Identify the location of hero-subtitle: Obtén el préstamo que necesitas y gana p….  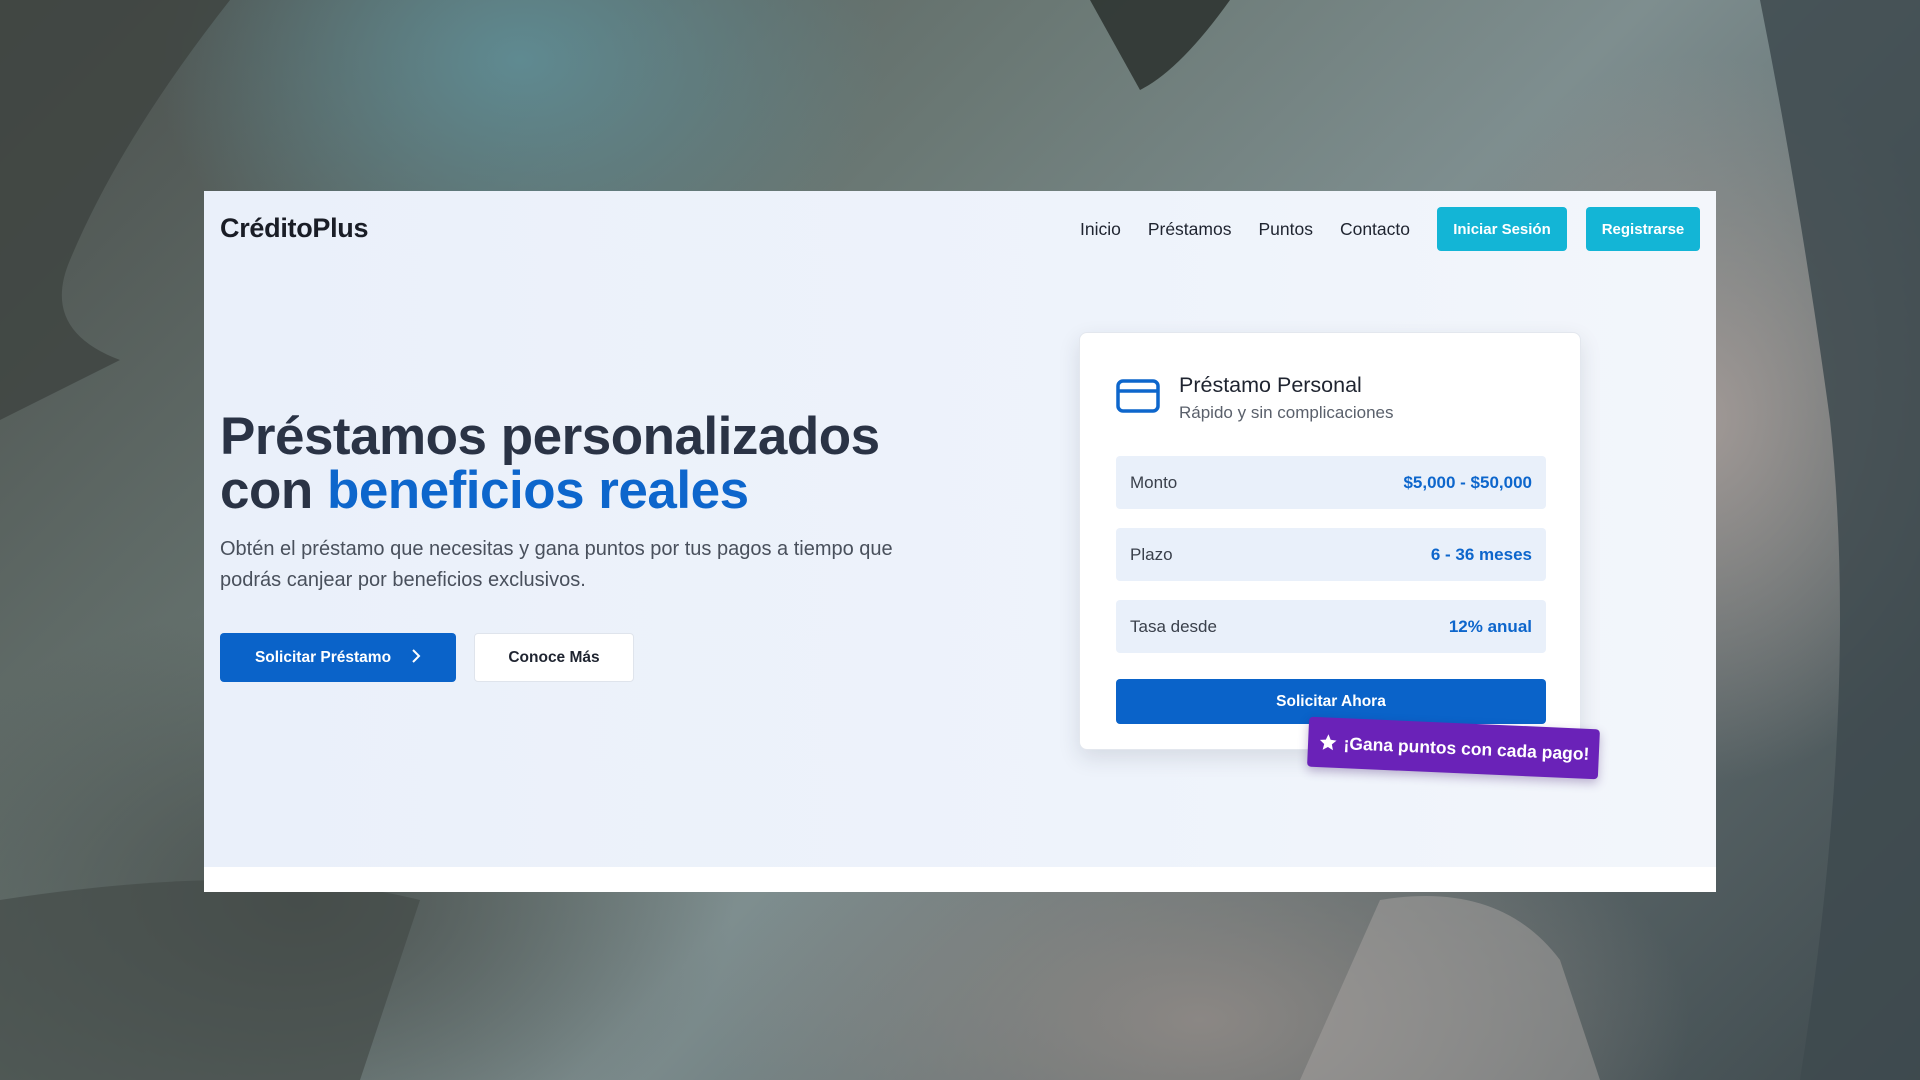
(556, 564).